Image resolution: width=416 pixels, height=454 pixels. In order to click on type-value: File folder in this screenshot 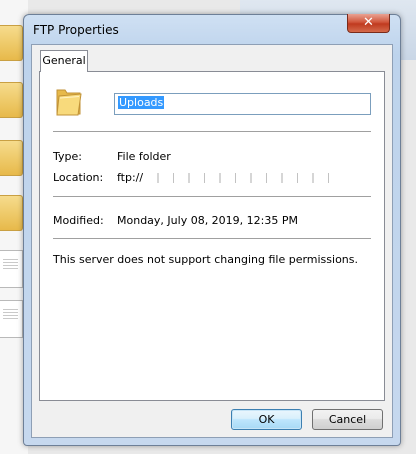, I will do `click(144, 156)`.